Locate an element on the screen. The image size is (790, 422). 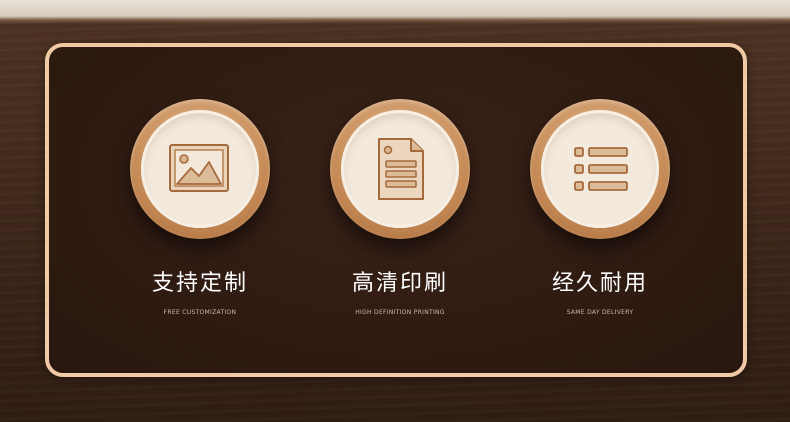
feature-title: 高清印刷 is located at coordinates (399, 283).